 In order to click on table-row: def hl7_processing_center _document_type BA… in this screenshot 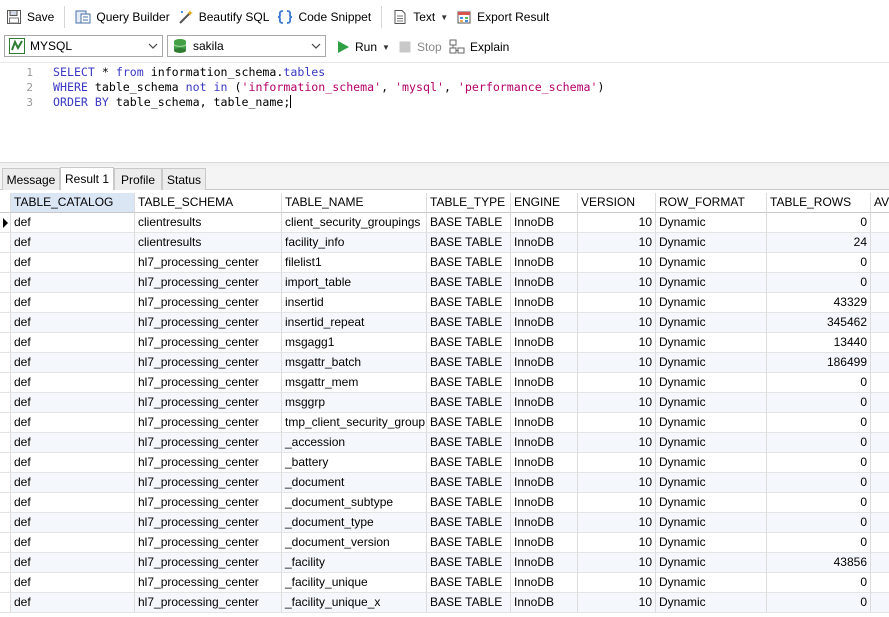, I will do `click(444, 523)`.